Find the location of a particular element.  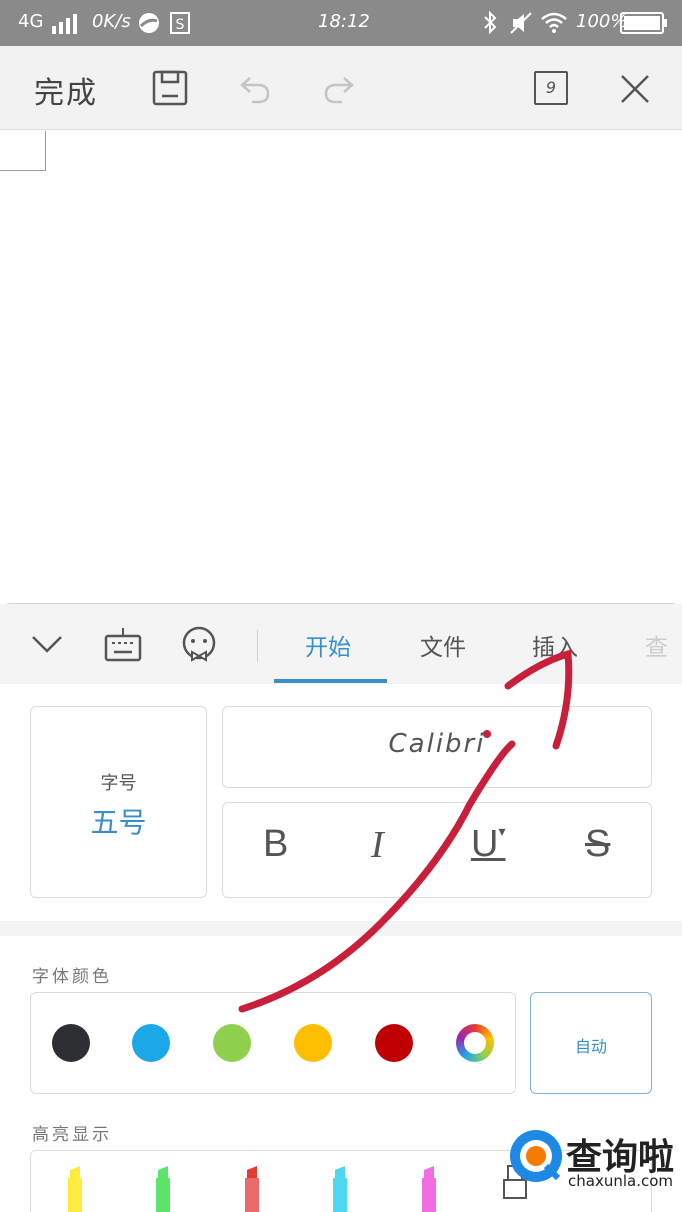

s-app-icon: S is located at coordinates (180, 23).